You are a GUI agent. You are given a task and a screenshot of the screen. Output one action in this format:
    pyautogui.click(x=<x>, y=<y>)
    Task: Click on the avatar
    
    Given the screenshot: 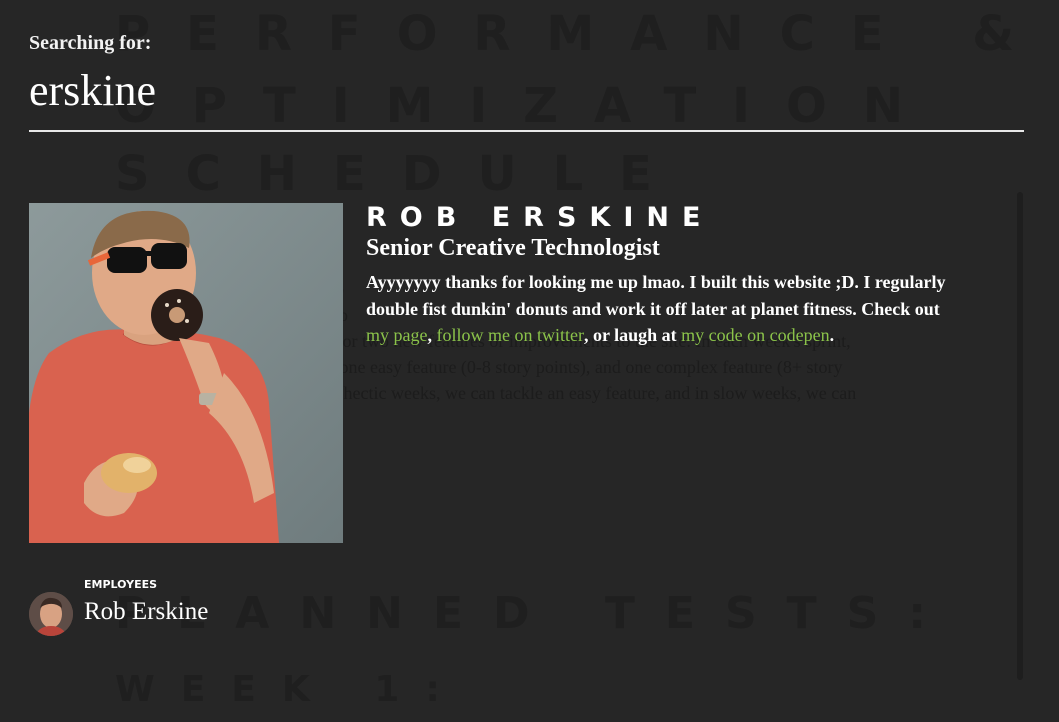 What is the action you would take?
    pyautogui.click(x=51, y=614)
    